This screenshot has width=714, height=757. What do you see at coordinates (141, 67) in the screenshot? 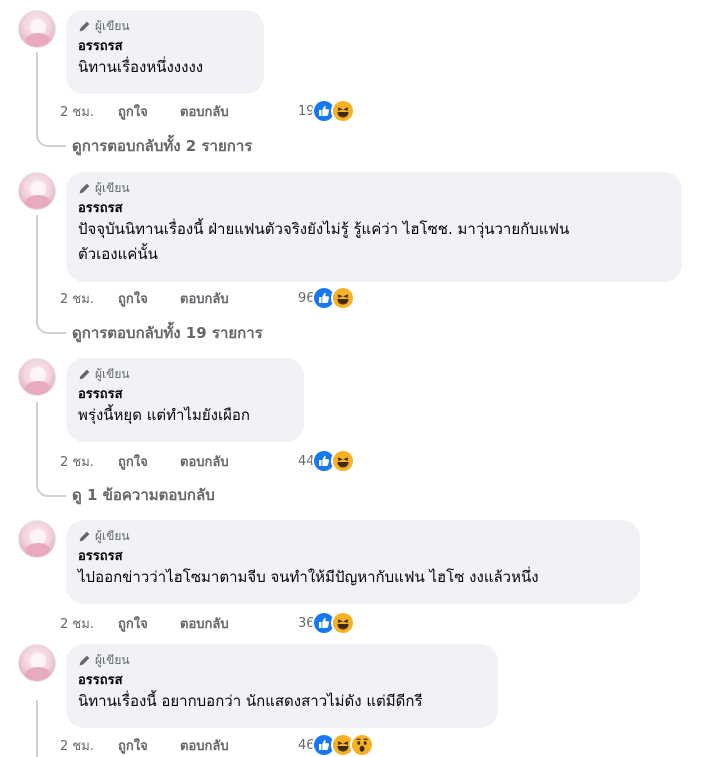
I see `comment-text: นิทานเรื่องหนึ่งงงงง` at bounding box center [141, 67].